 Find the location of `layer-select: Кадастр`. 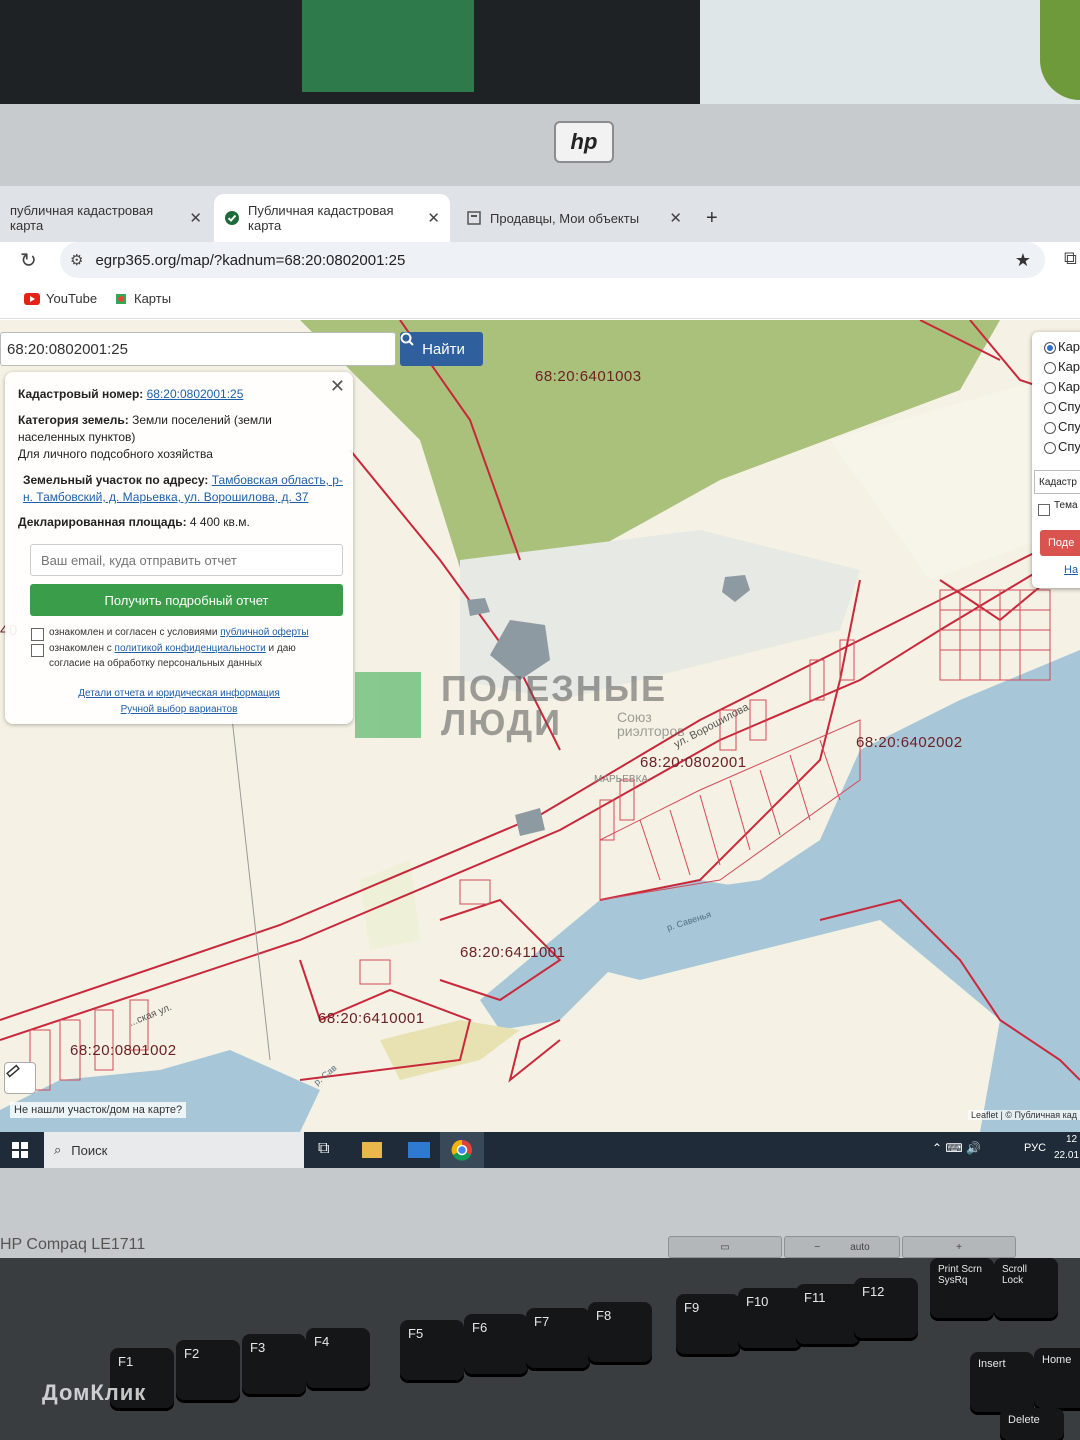

layer-select: Кадастр is located at coordinates (1057, 482).